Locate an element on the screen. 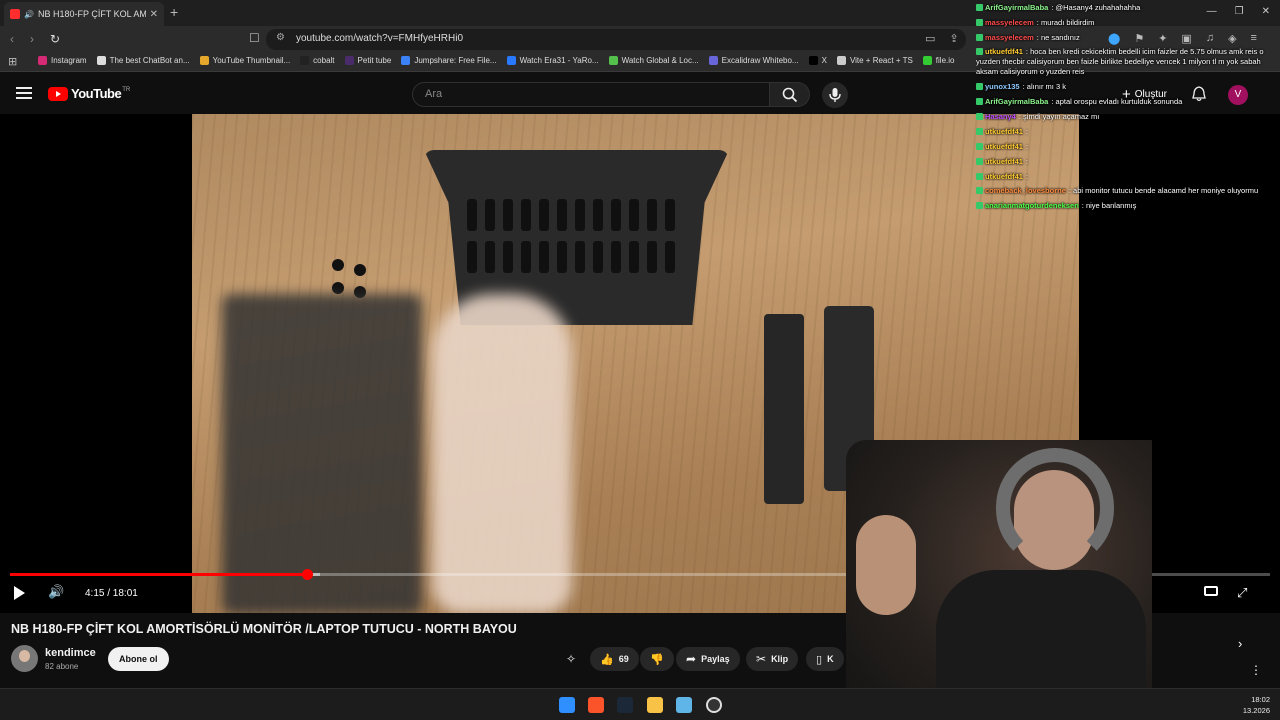 The height and width of the screenshot is (720, 1280). start-menu-icon is located at coordinates (567, 705).